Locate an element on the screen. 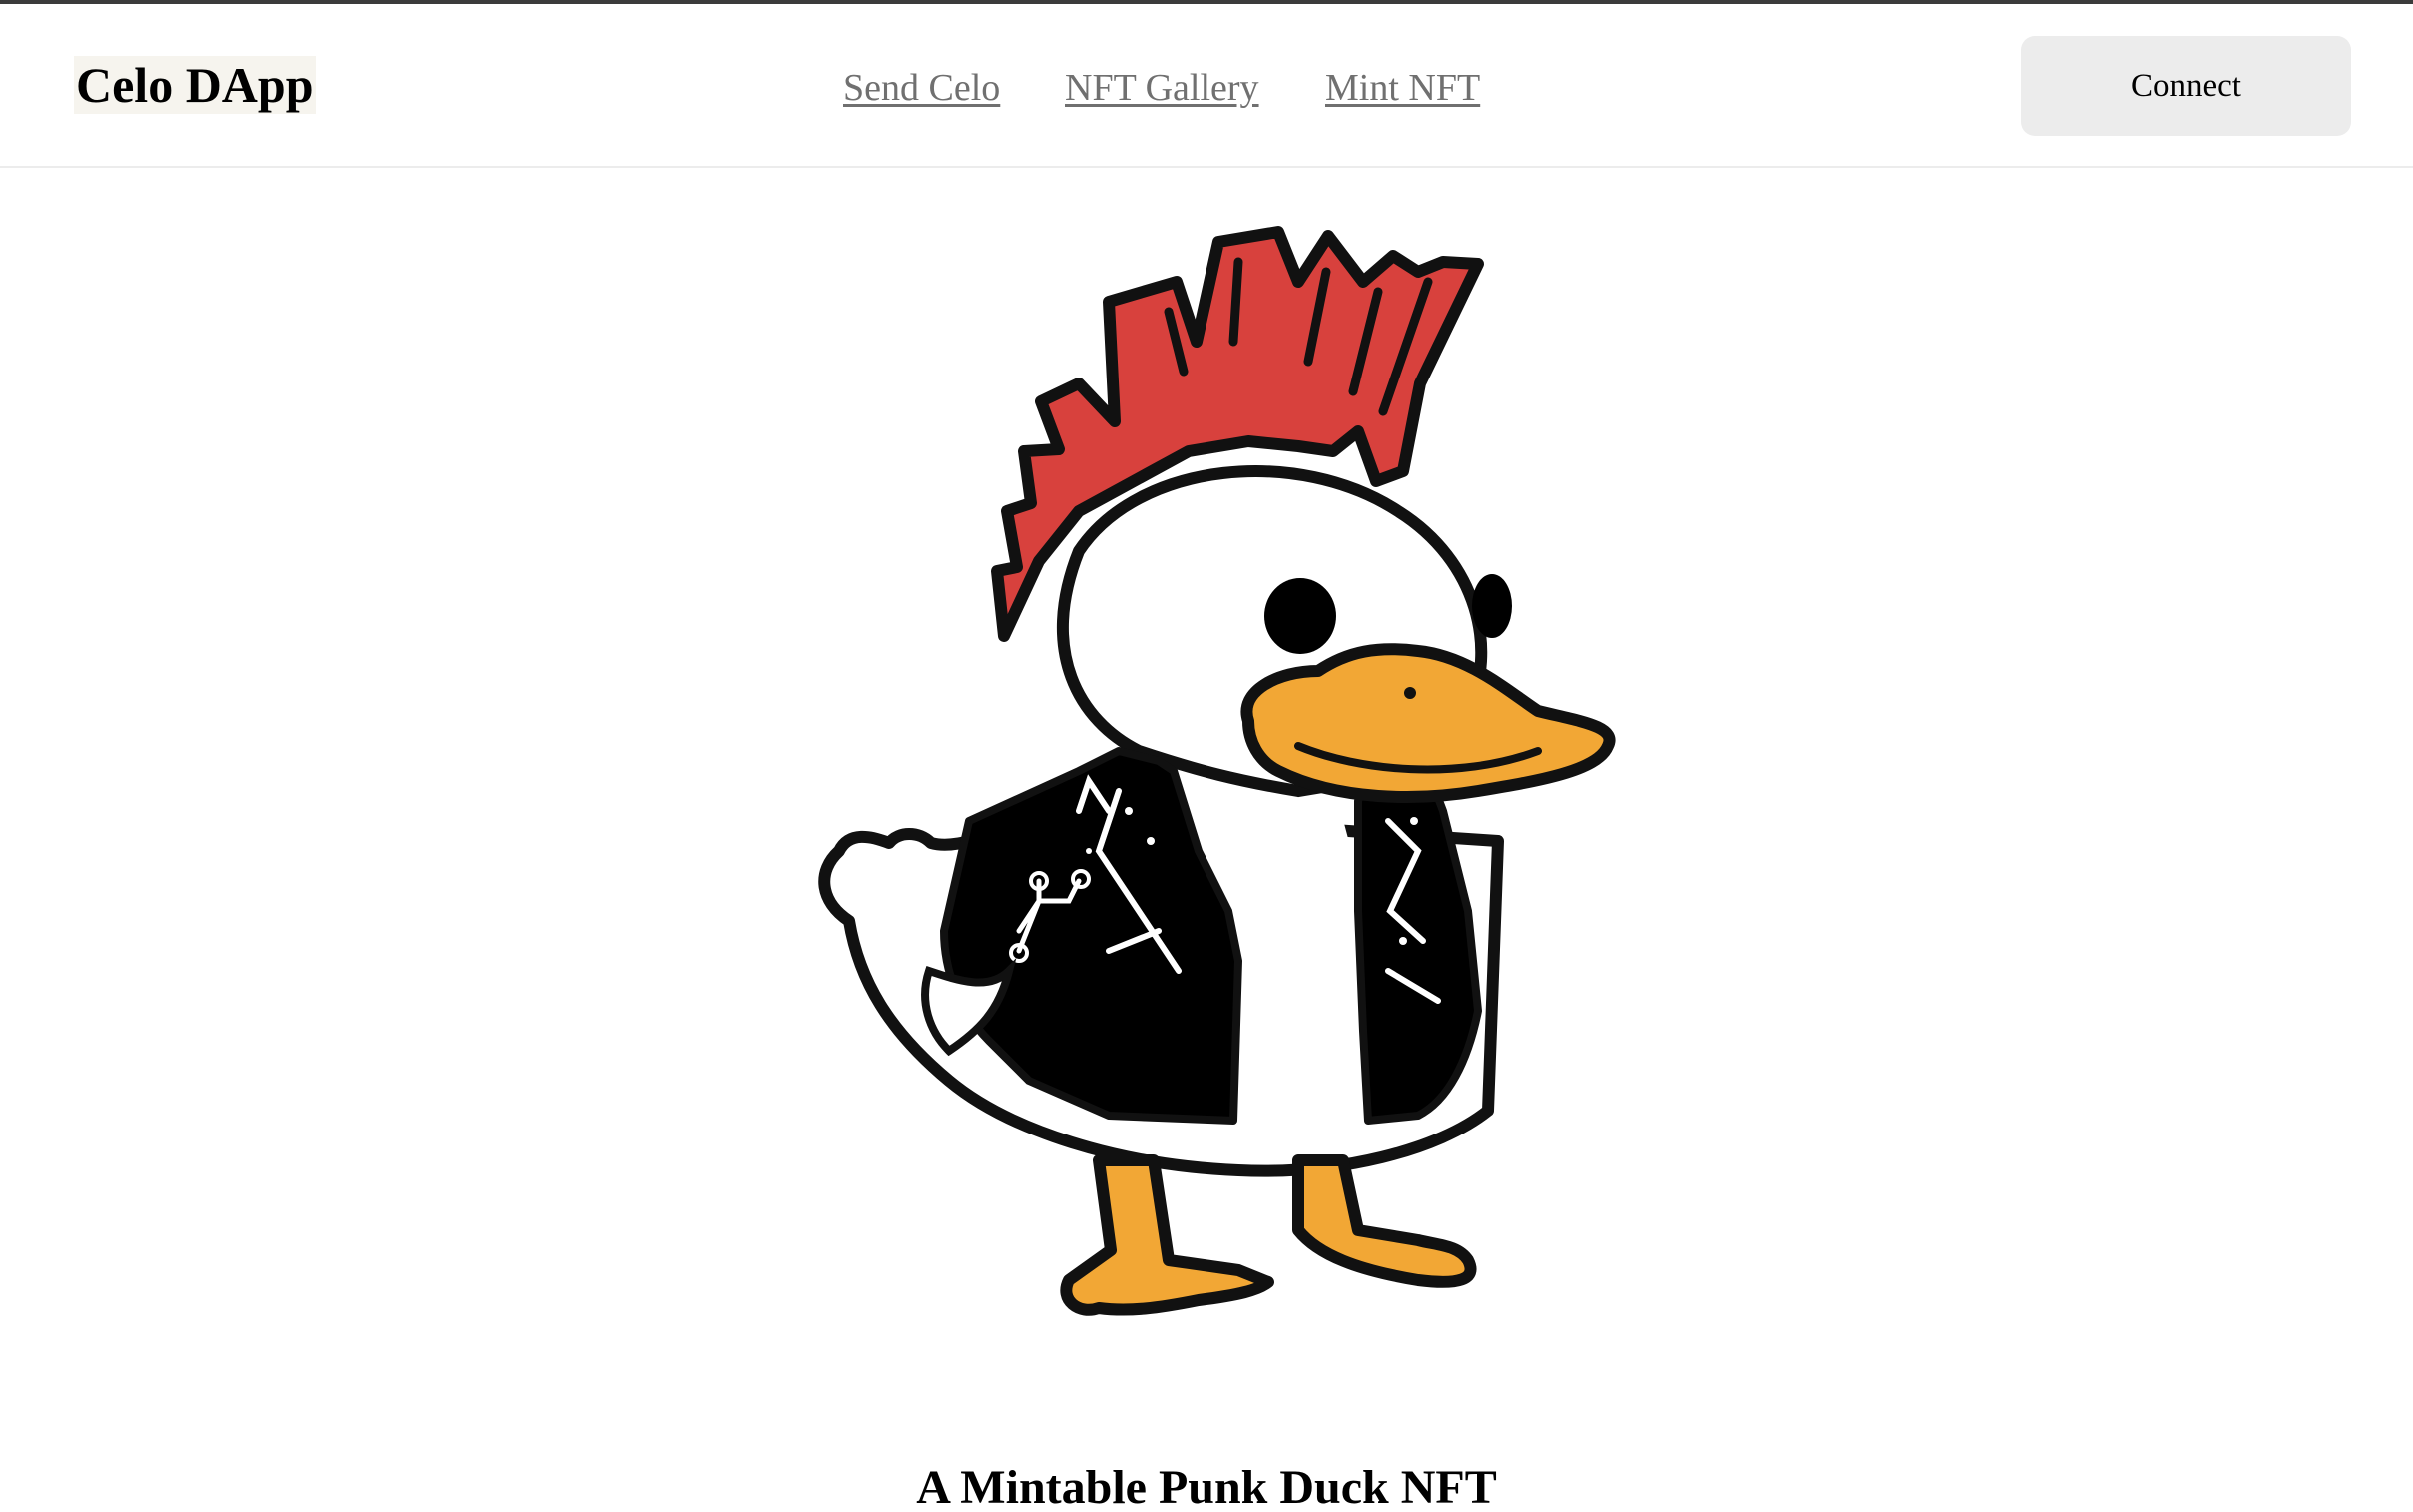 This screenshot has width=2413, height=1512. nav-nft-gallery-link: NFT Gallery is located at coordinates (1162, 88).